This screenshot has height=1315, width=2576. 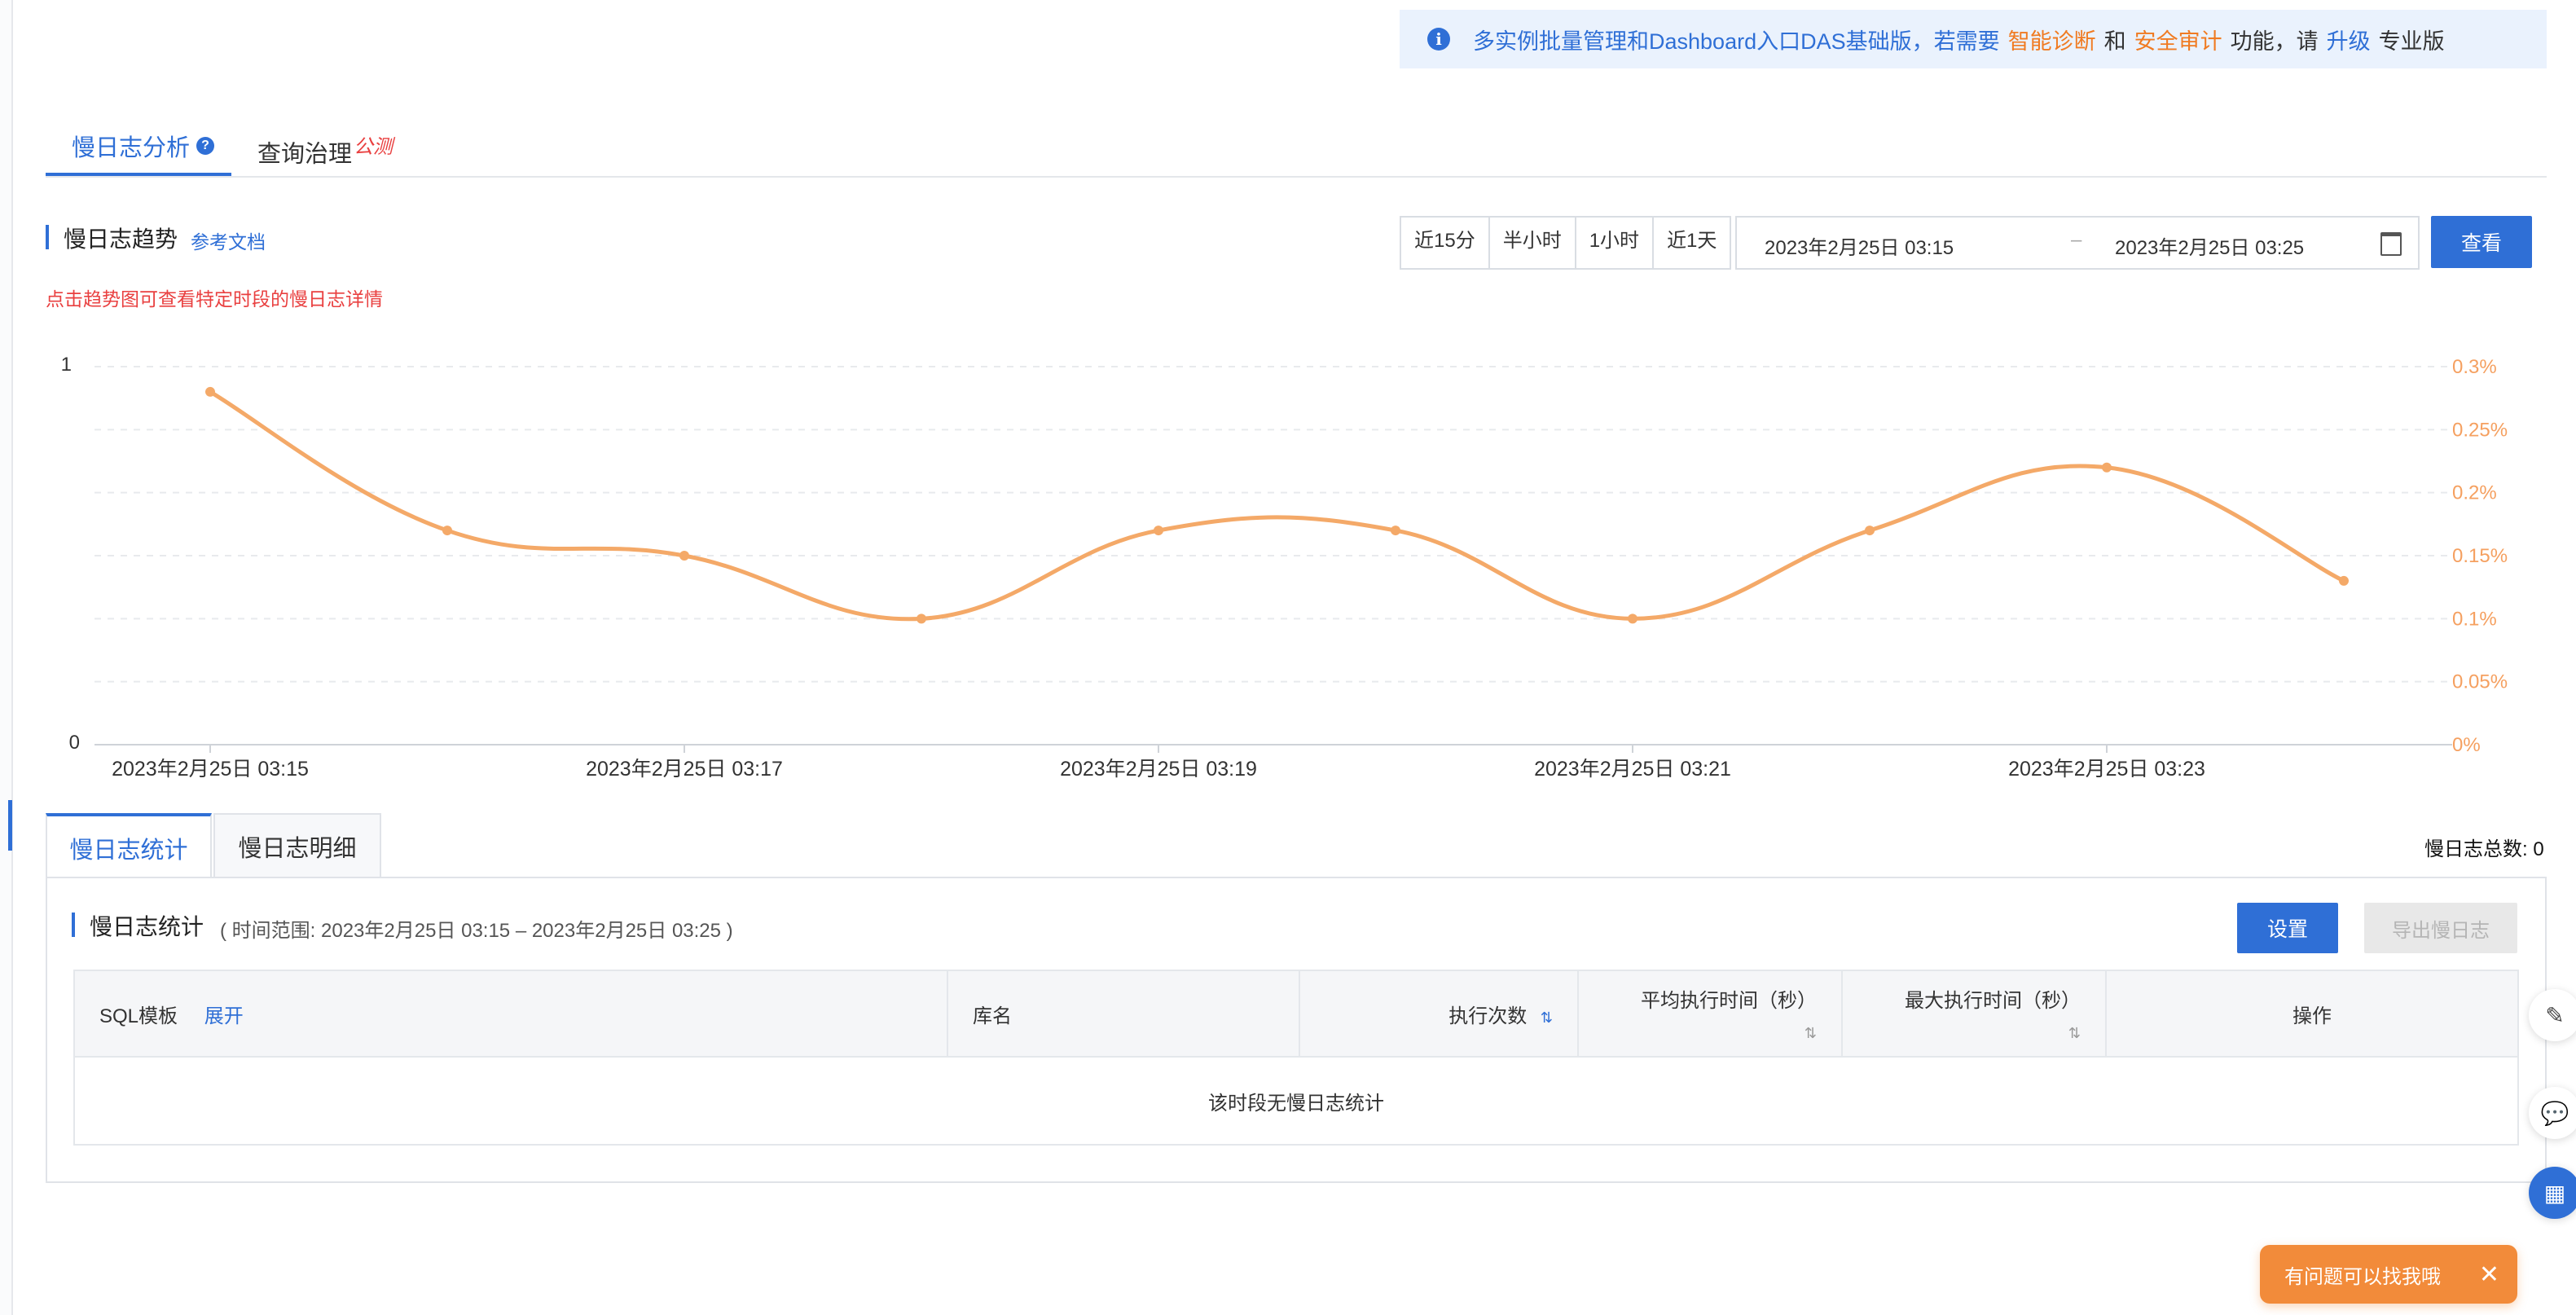 What do you see at coordinates (2209, 245) in the screenshot?
I see `range-end: 2023年2月25日 03:25` at bounding box center [2209, 245].